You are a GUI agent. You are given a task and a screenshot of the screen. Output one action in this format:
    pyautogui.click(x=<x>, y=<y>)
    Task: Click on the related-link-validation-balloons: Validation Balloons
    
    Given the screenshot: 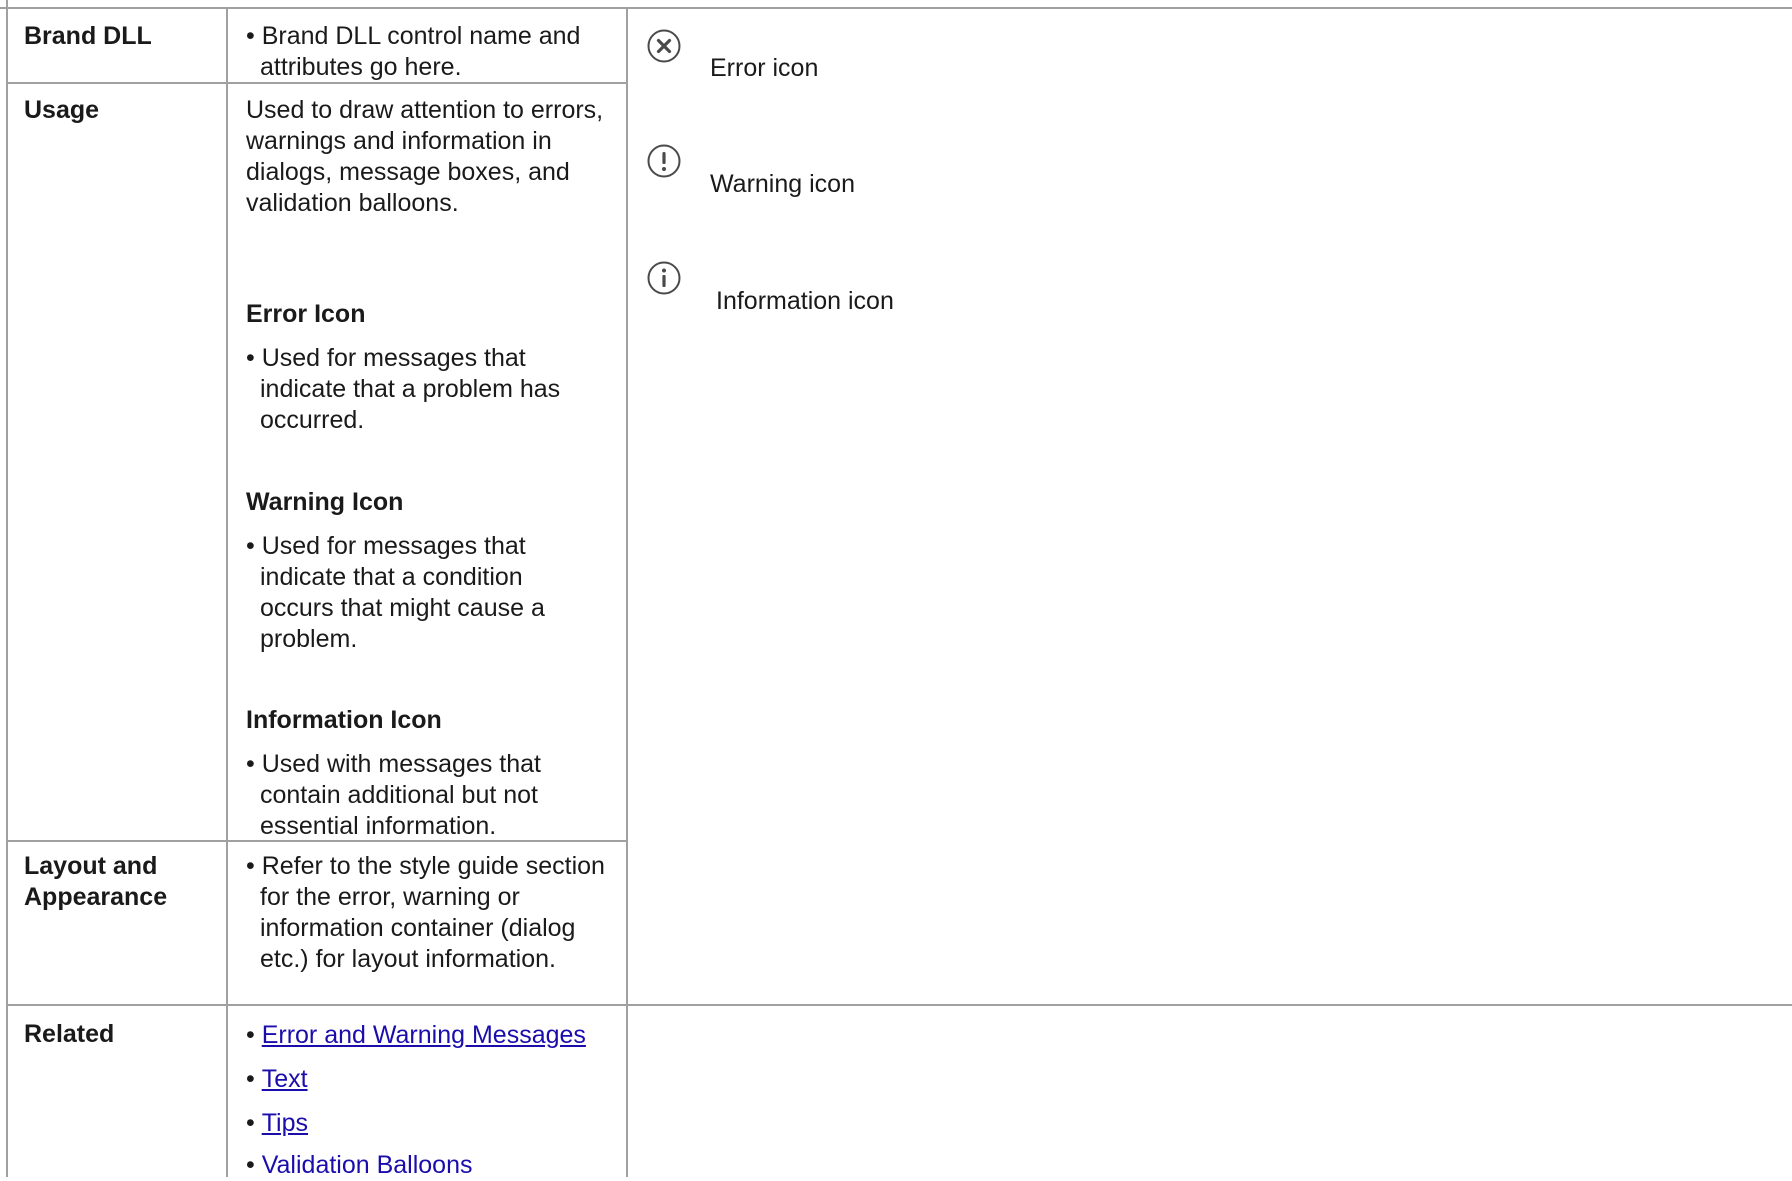 What is the action you would take?
    pyautogui.click(x=367, y=1165)
    